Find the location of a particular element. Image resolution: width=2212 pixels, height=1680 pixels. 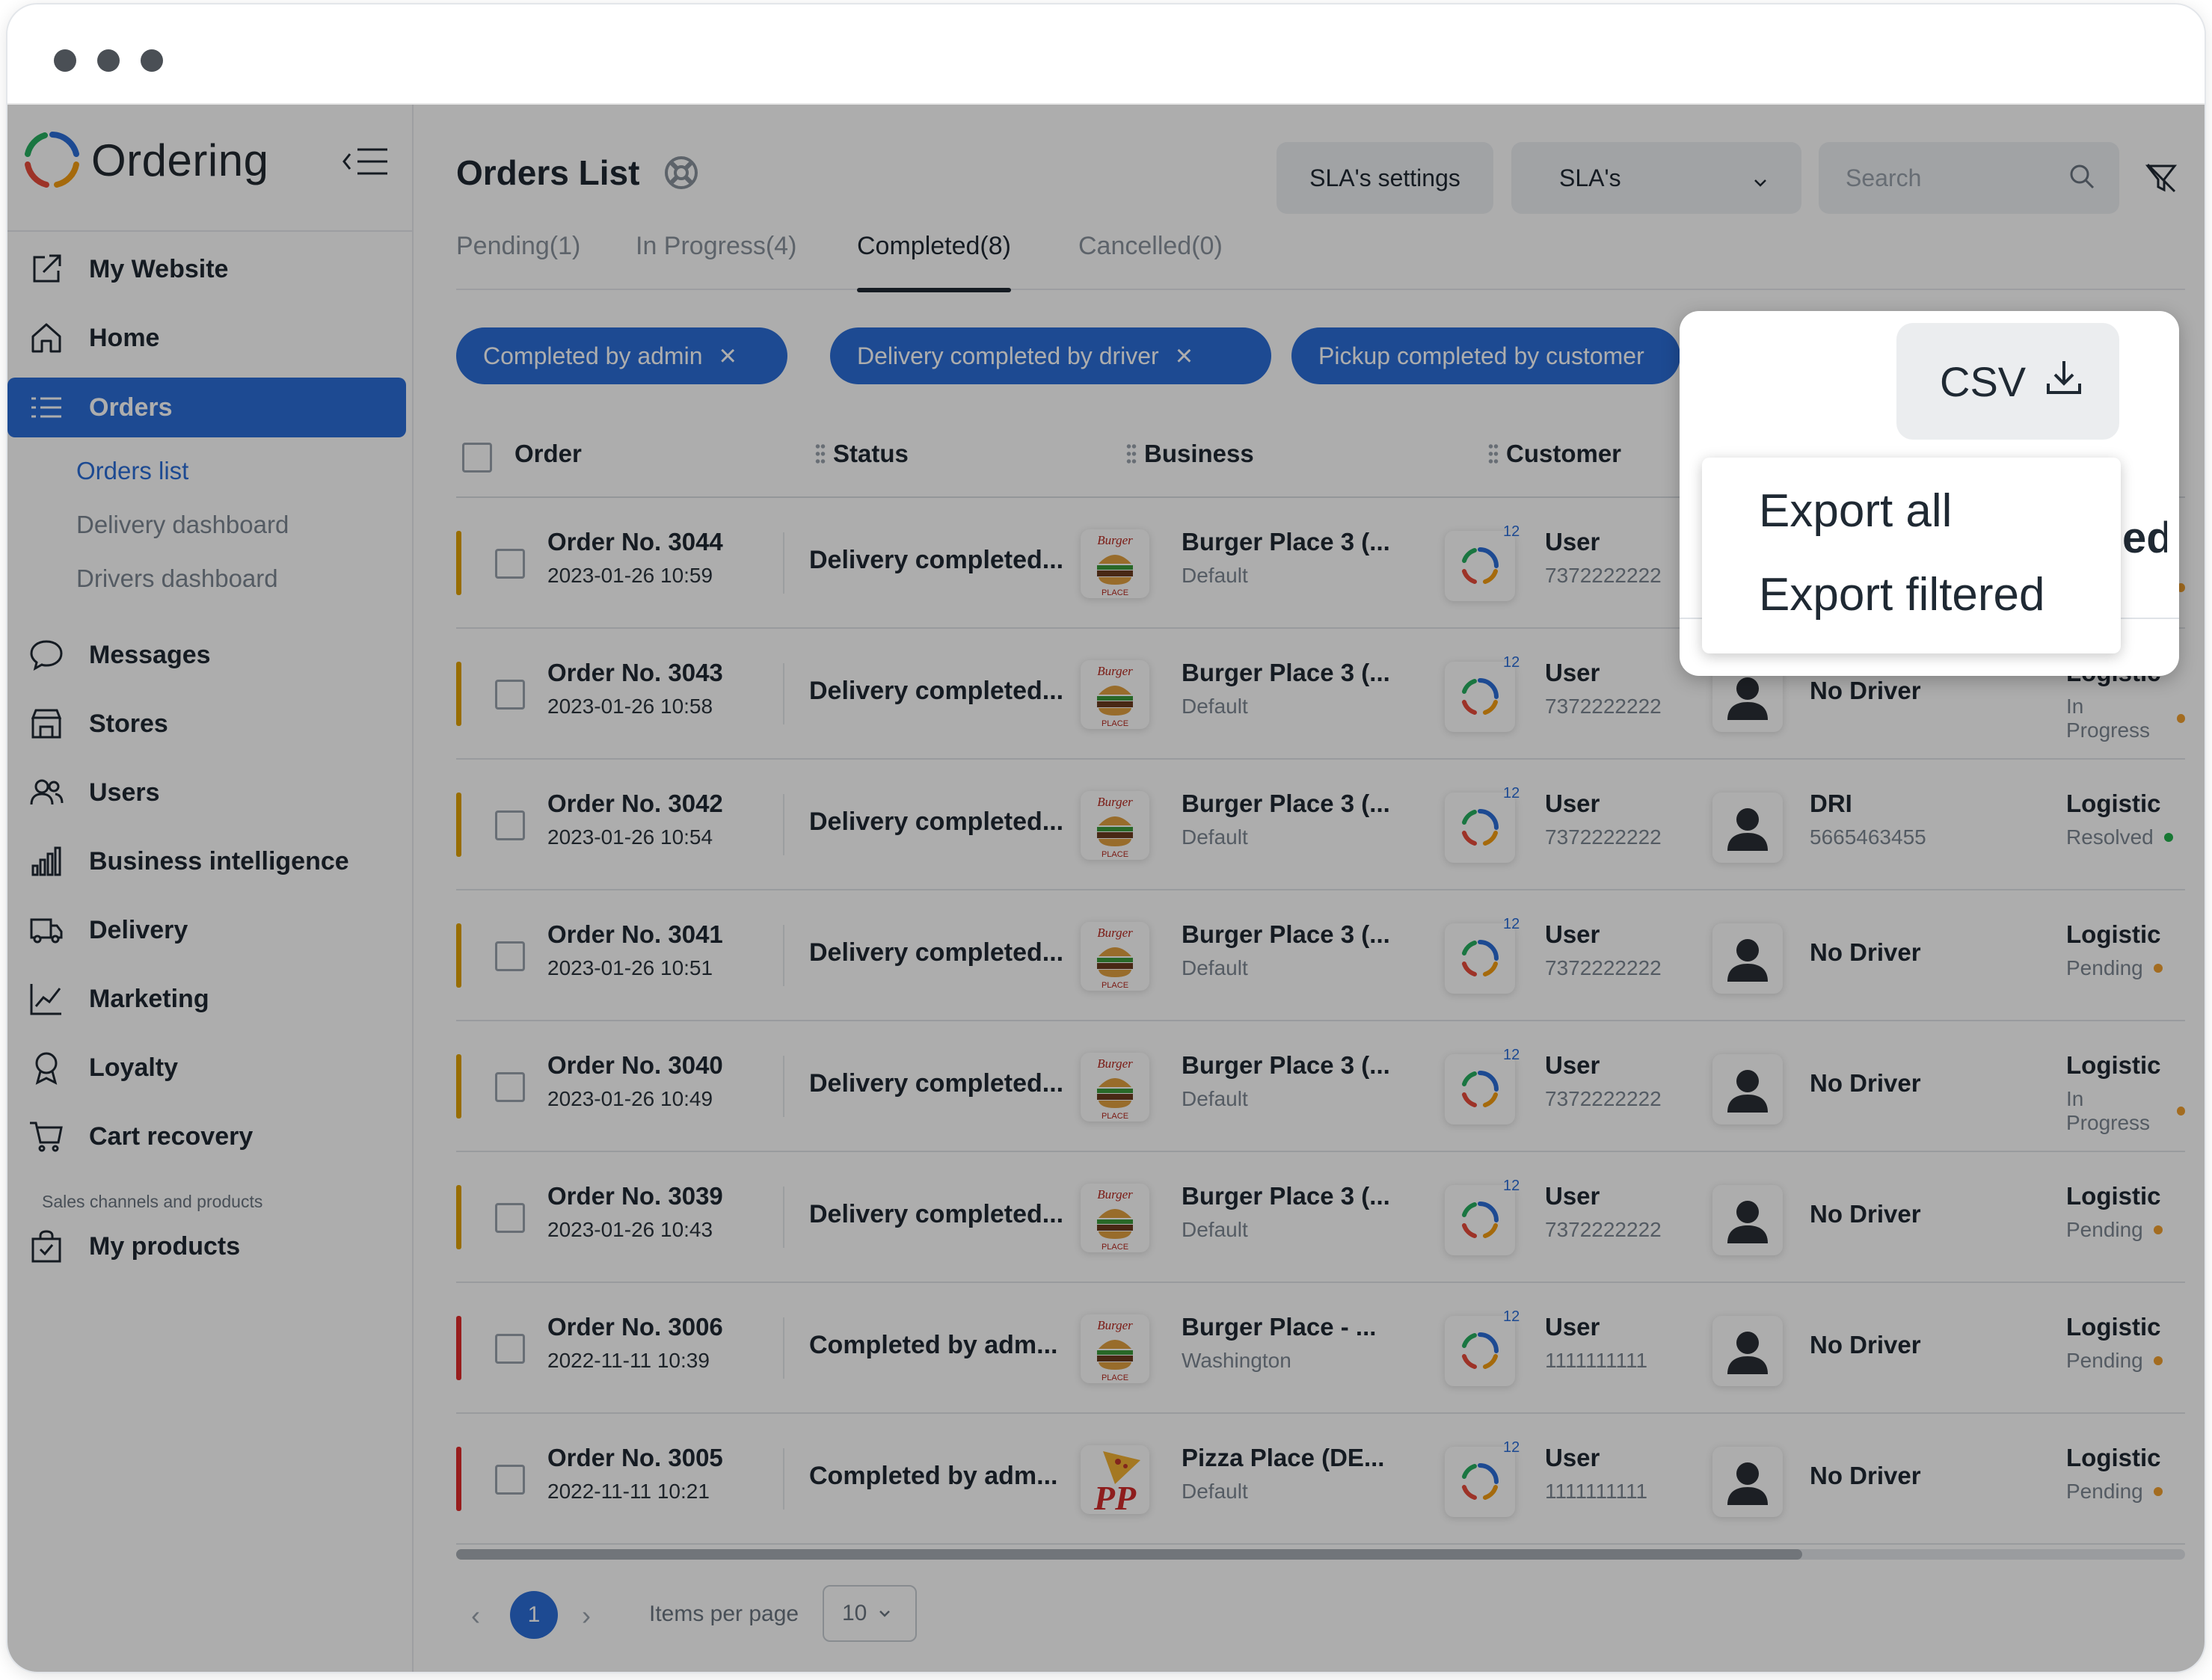

status-dot is located at coordinates (2180, 718).